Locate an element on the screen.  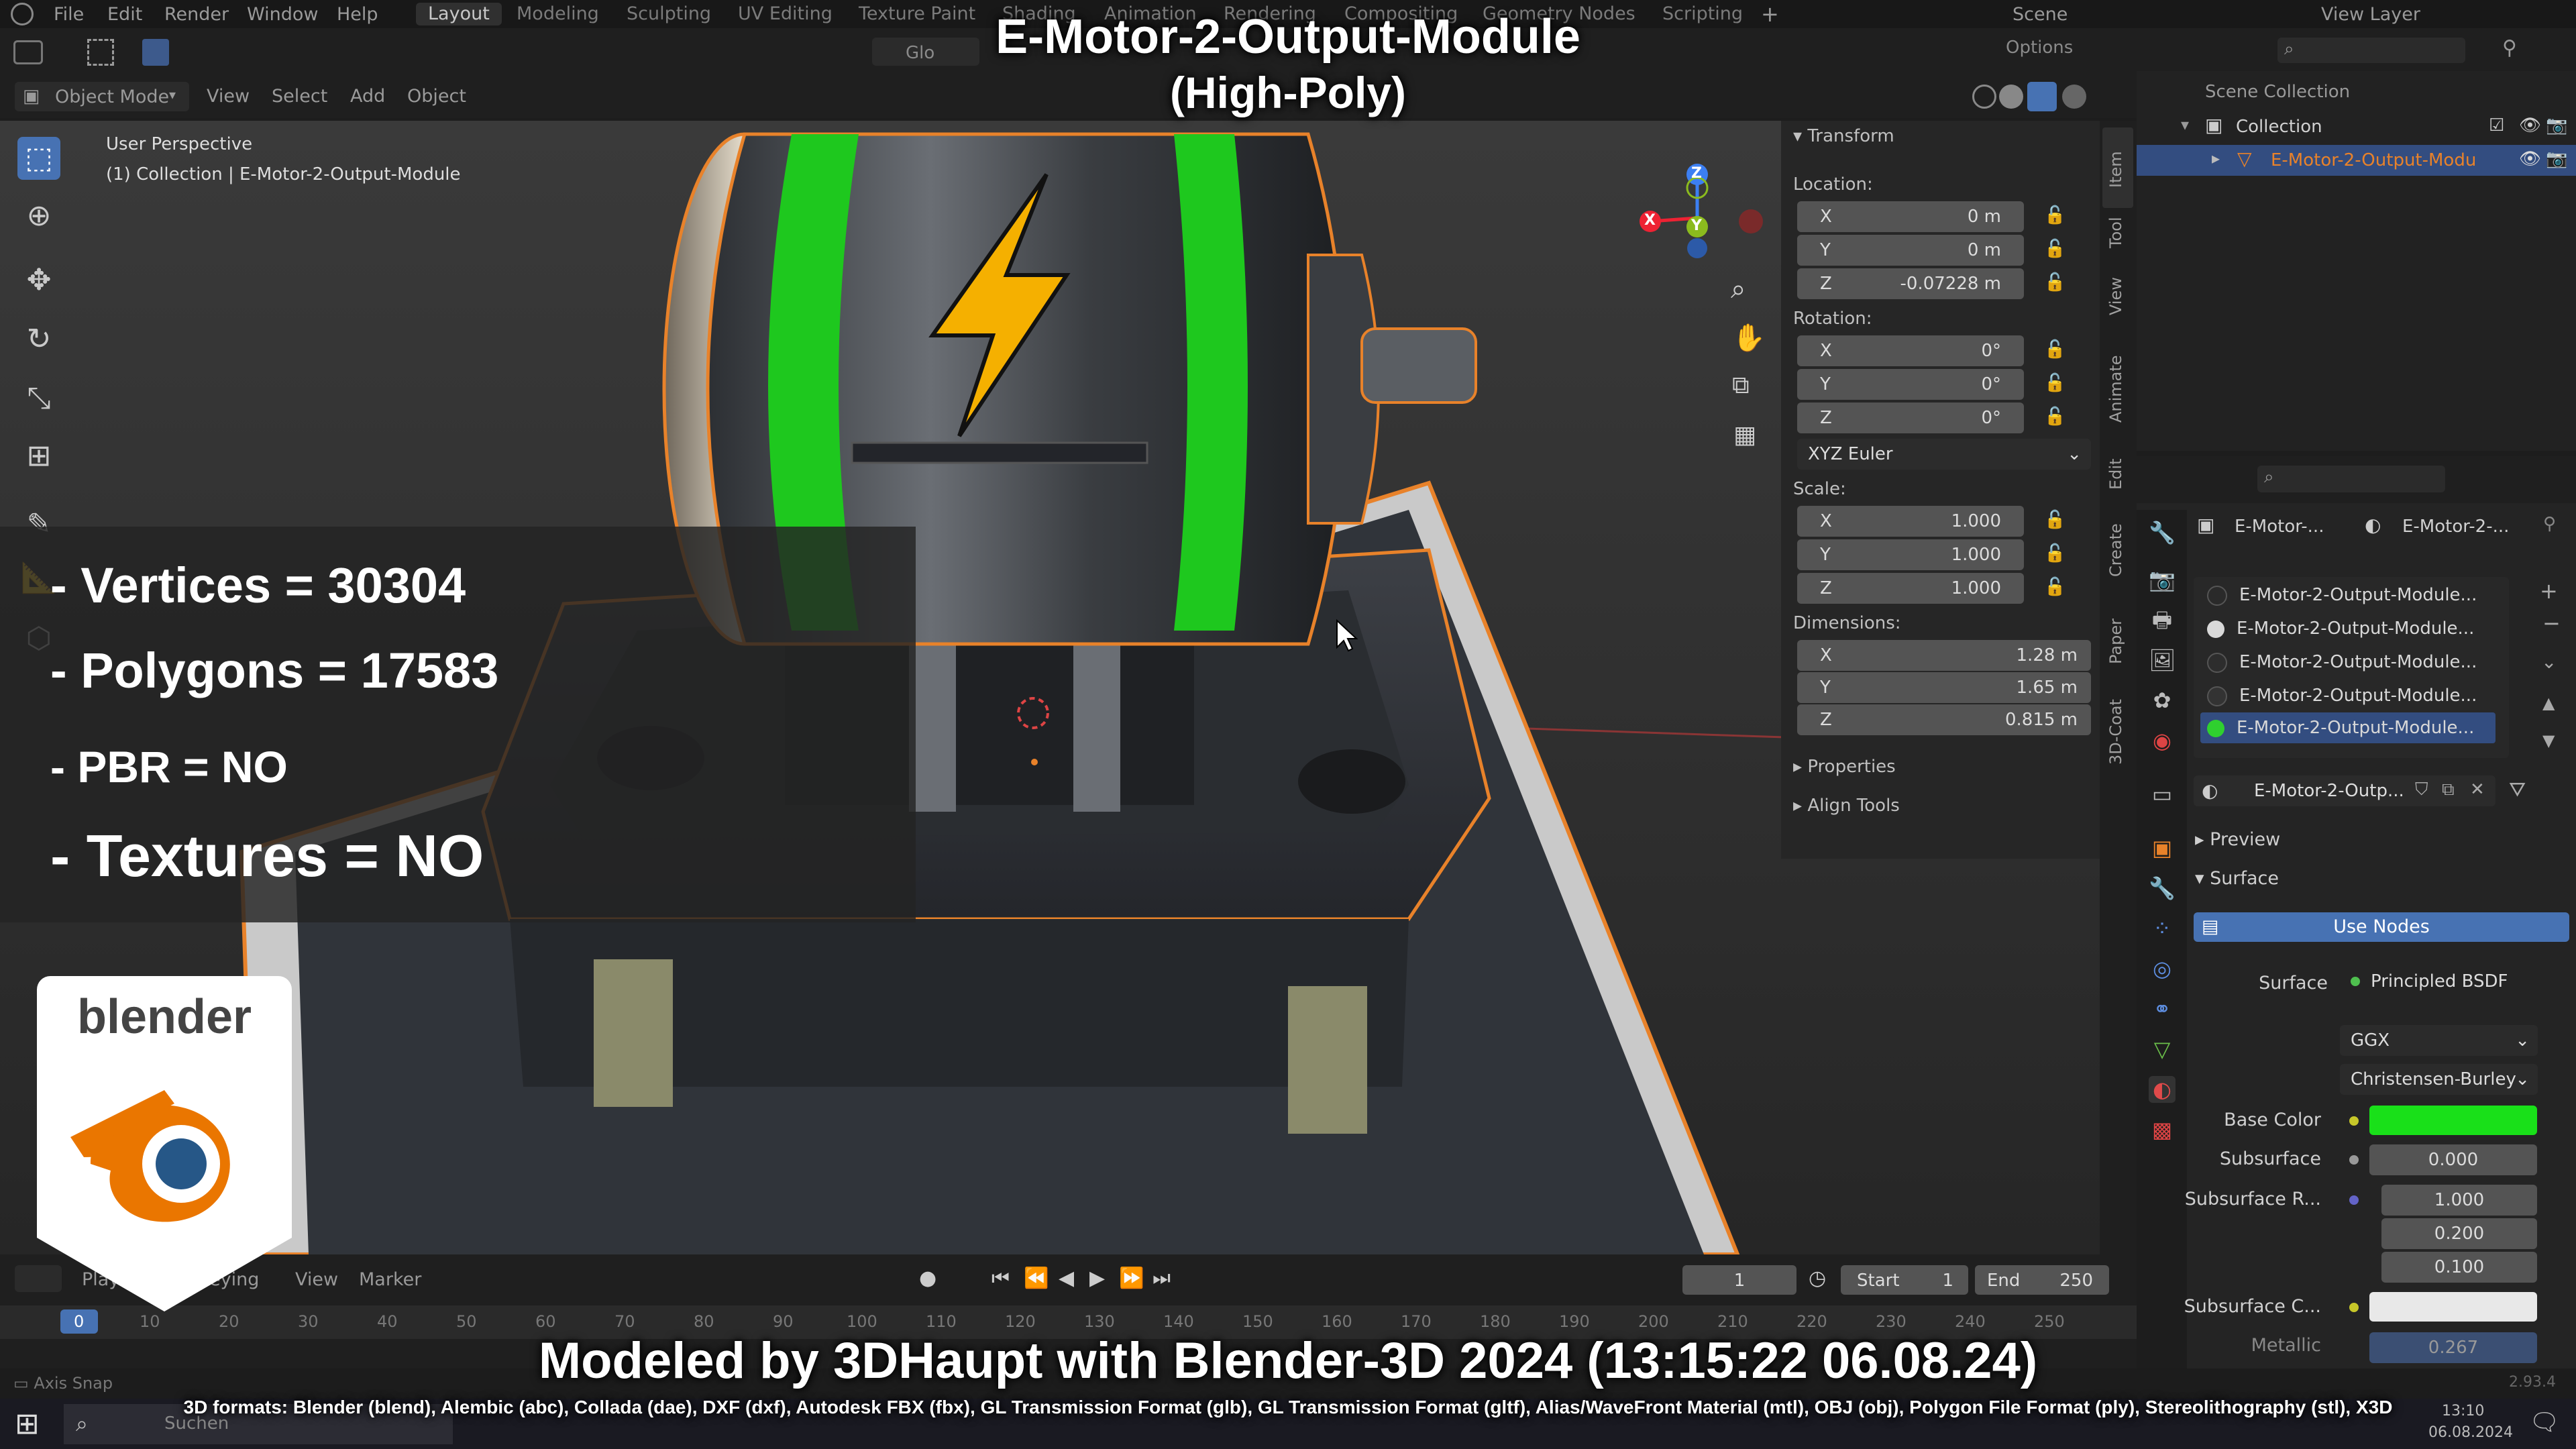
marker-menu: Marker is located at coordinates (390, 1279).